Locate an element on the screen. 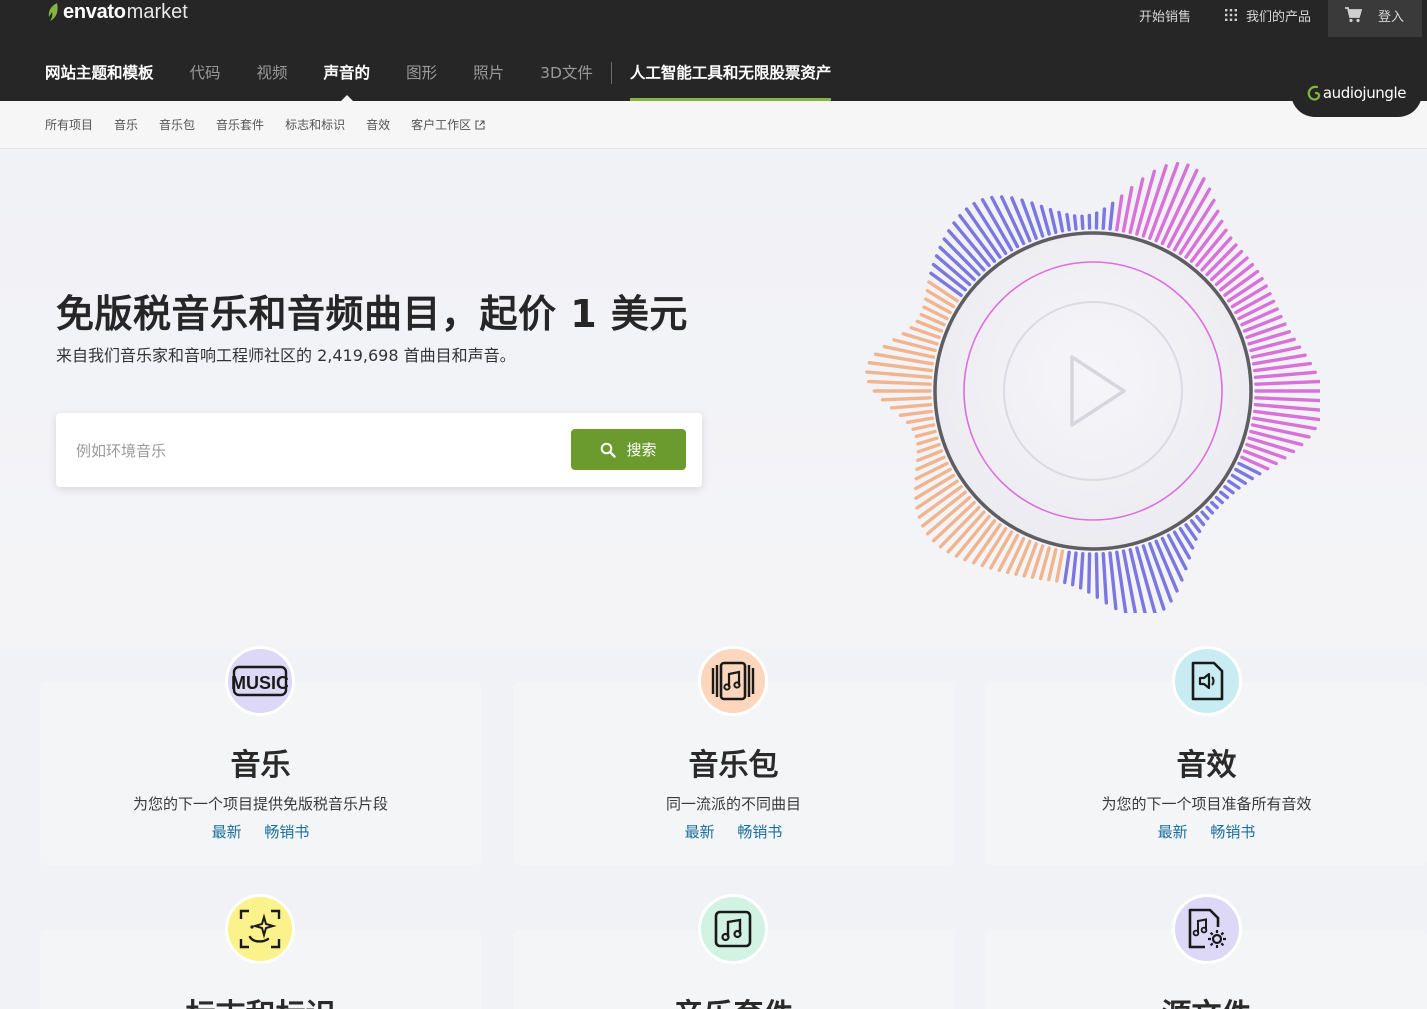 The height and width of the screenshot is (1009, 1427). file-settings-icon is located at coordinates (1207, 929).